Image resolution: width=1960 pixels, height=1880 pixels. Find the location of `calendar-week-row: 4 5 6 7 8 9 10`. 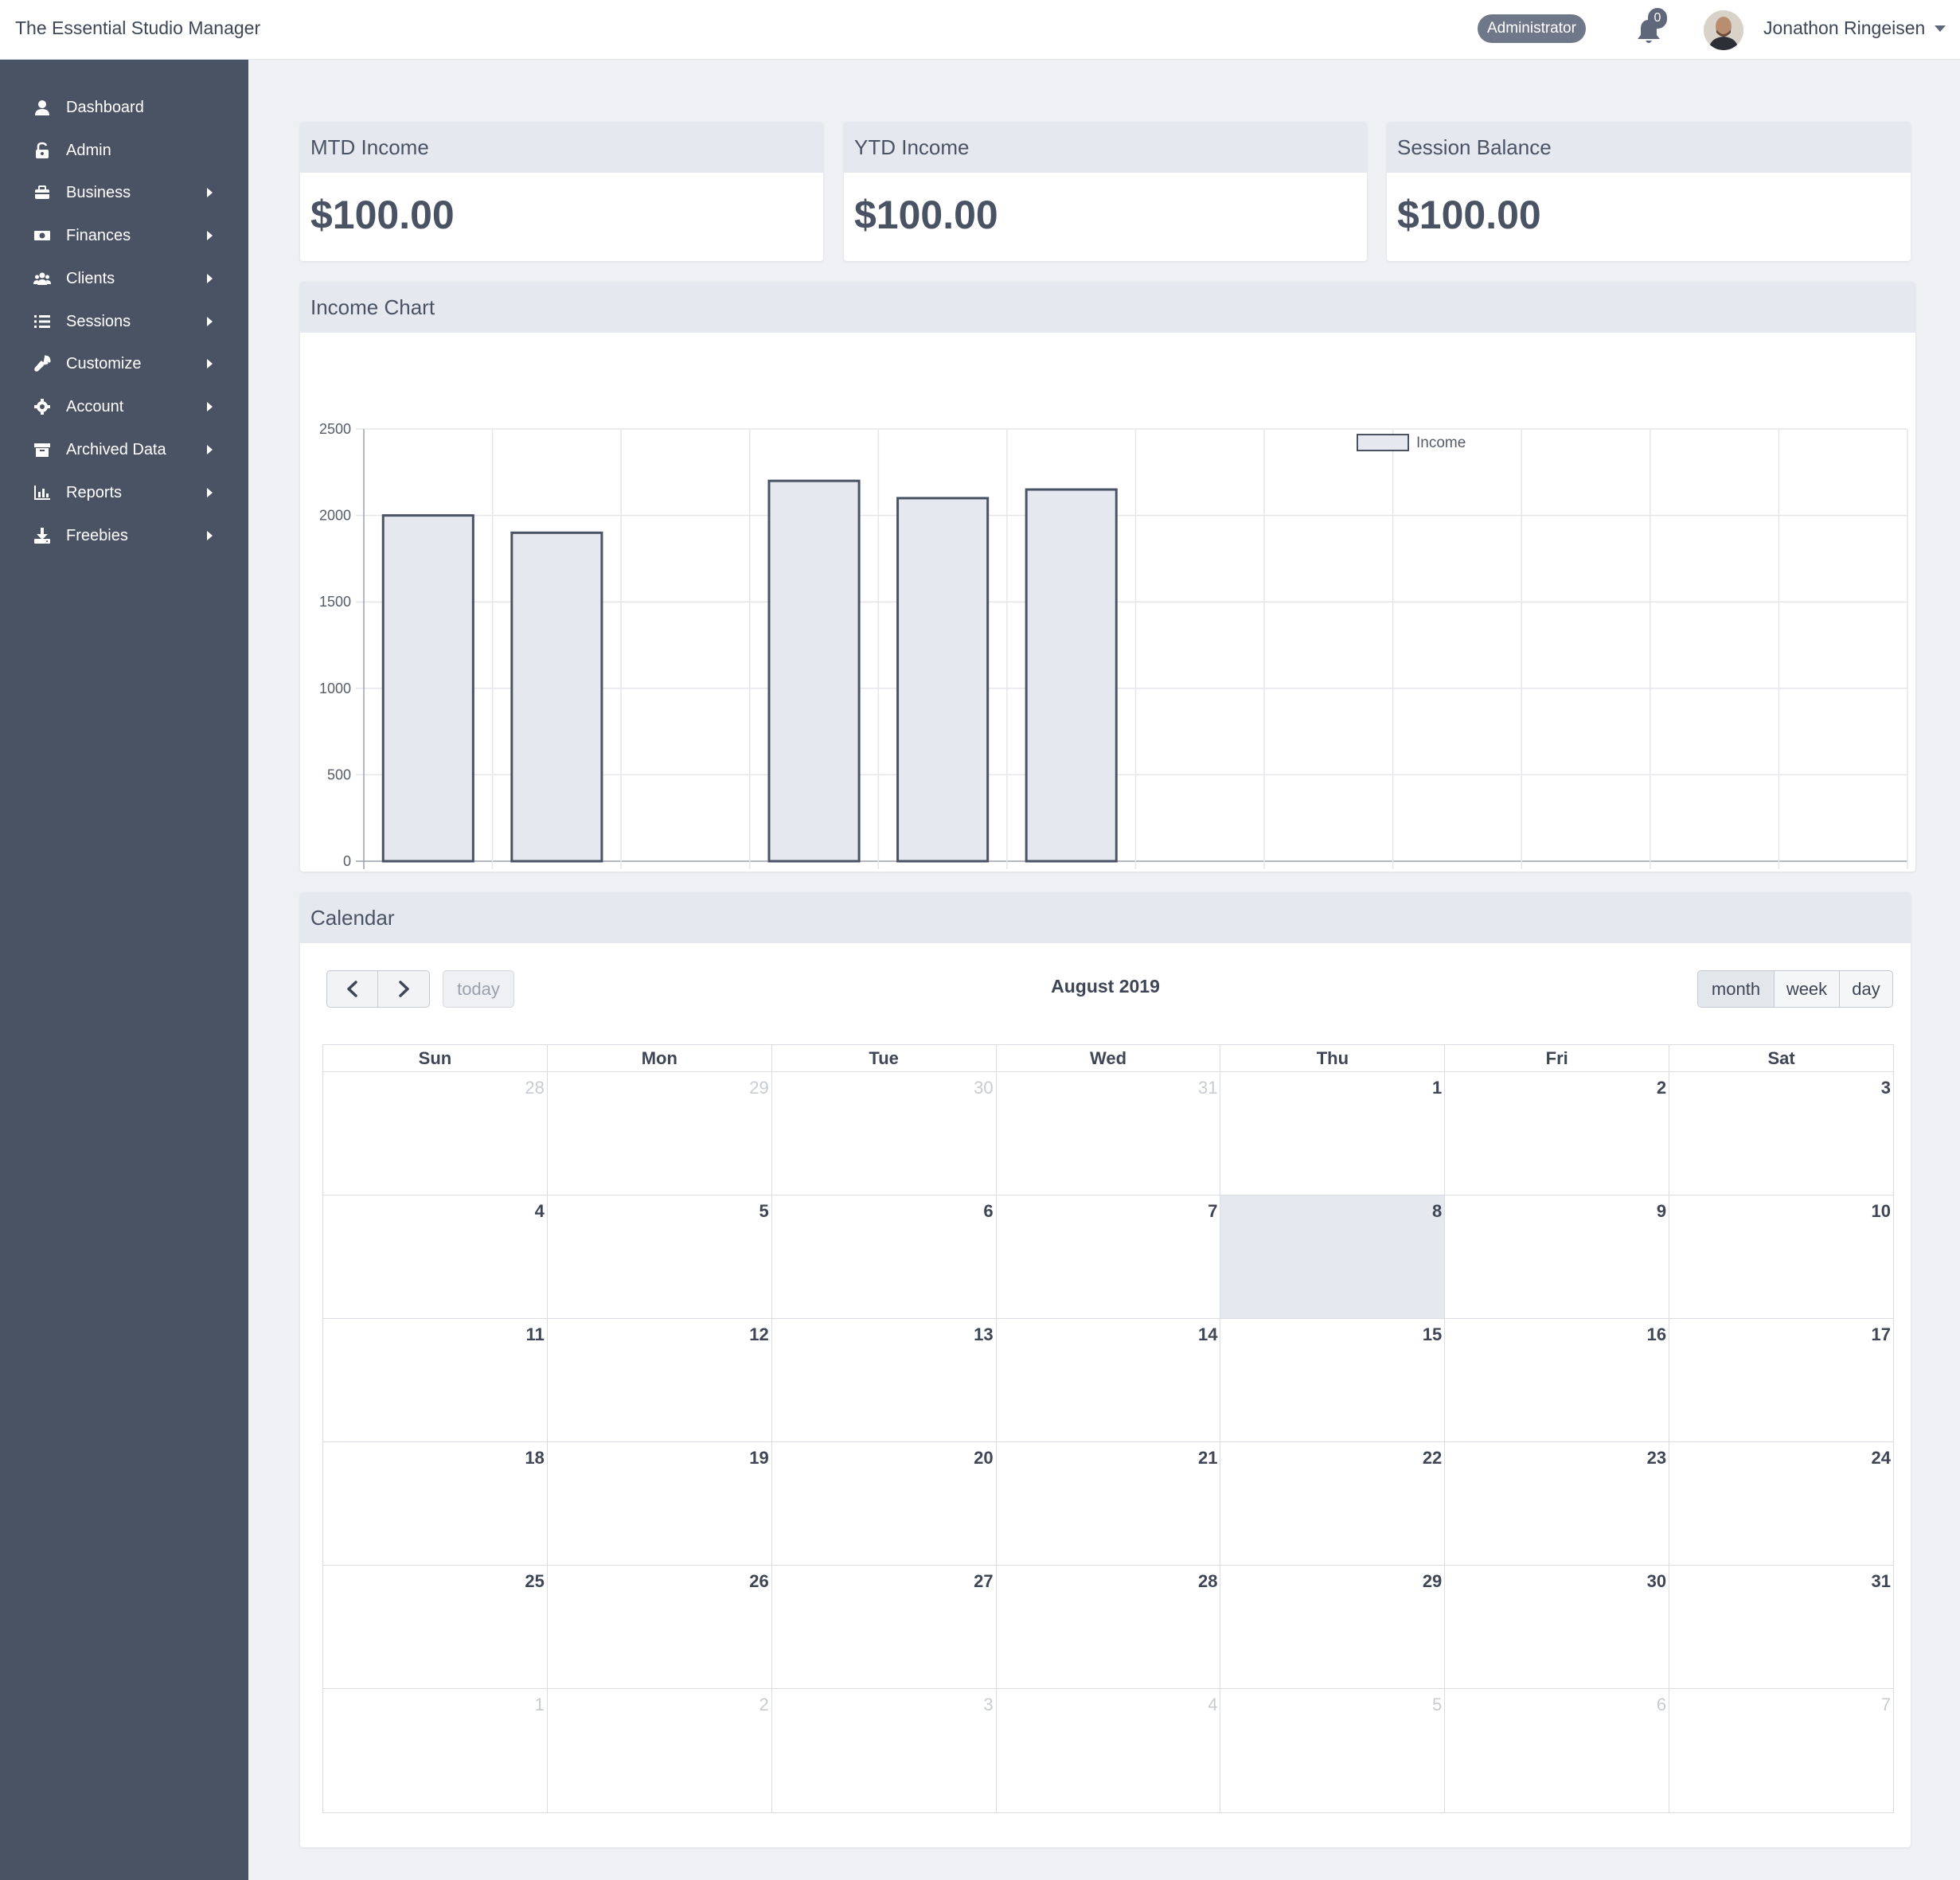

calendar-week-row: 4 5 6 7 8 9 10 is located at coordinates (1108, 1257).